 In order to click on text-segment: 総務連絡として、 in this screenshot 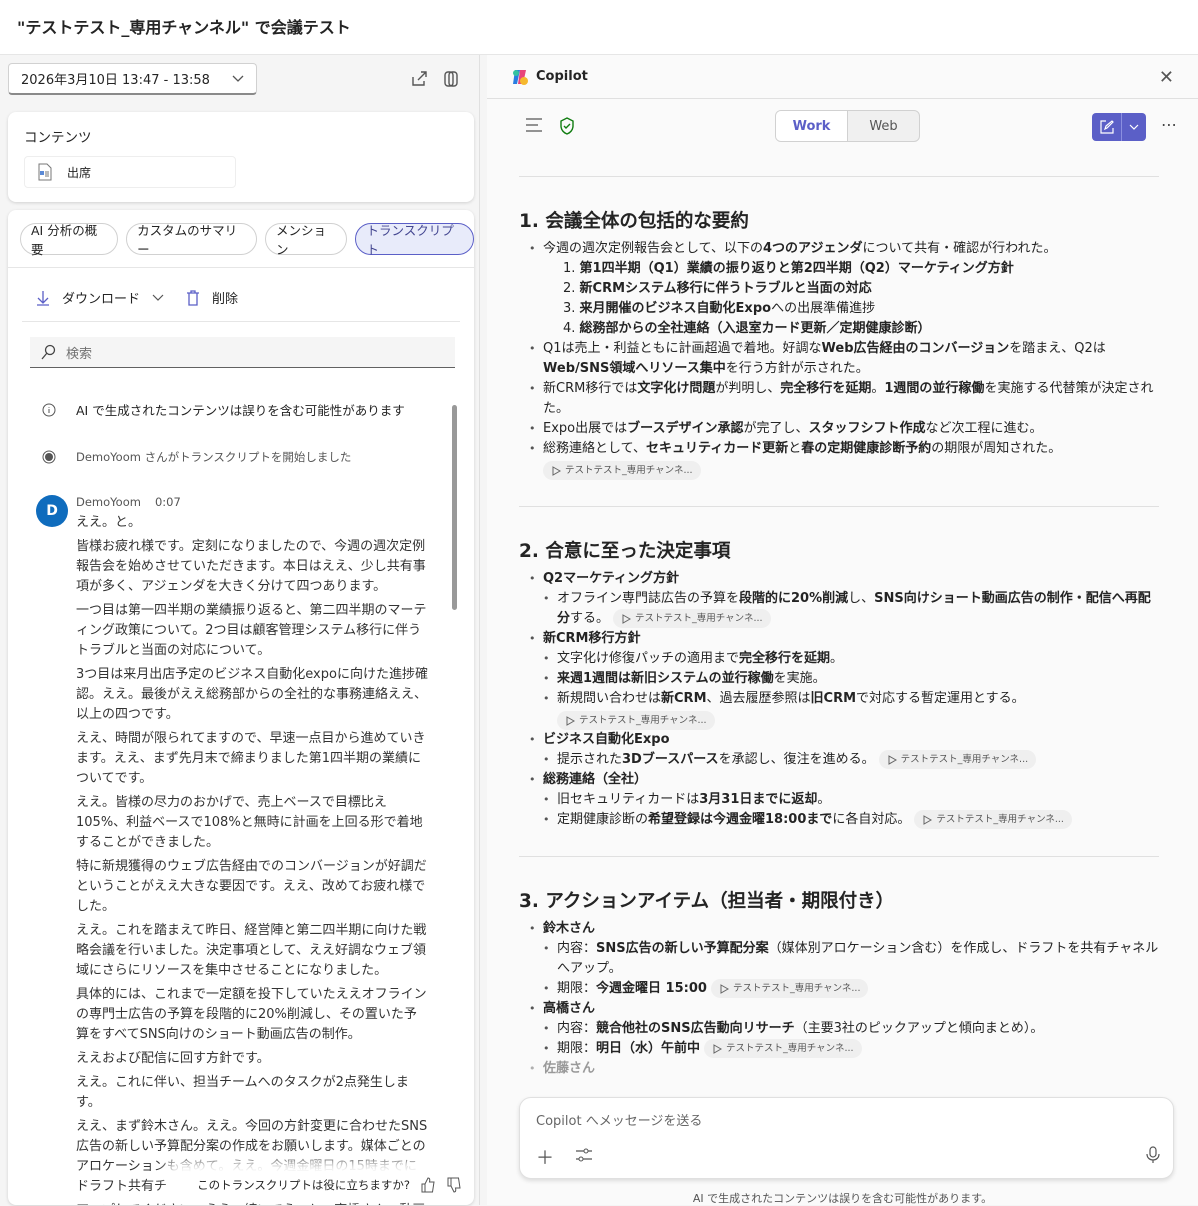, I will do `click(594, 448)`.